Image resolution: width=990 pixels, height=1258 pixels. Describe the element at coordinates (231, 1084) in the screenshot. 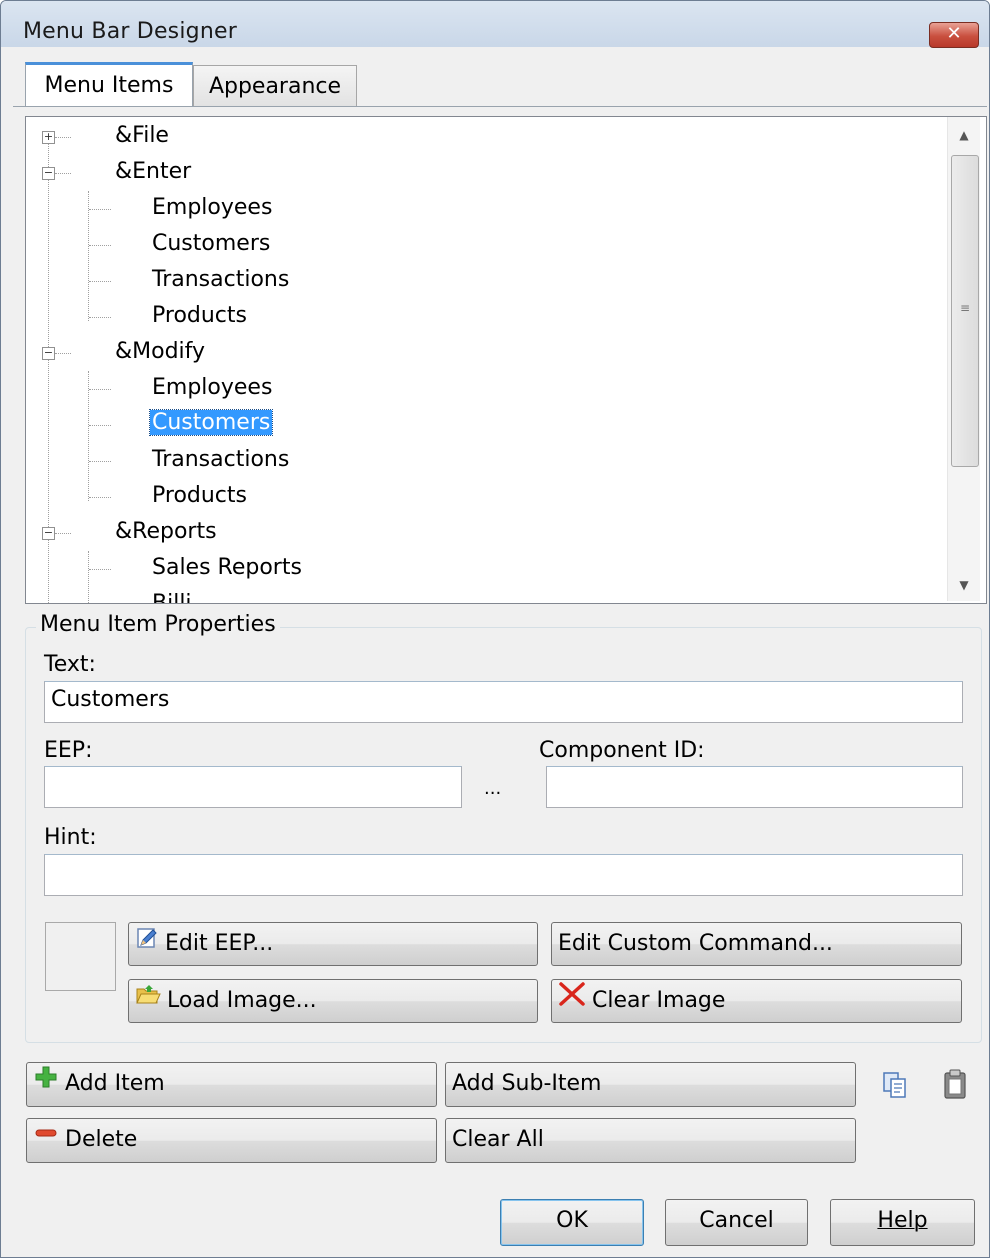

I see `add-item-button: Add Item` at that location.